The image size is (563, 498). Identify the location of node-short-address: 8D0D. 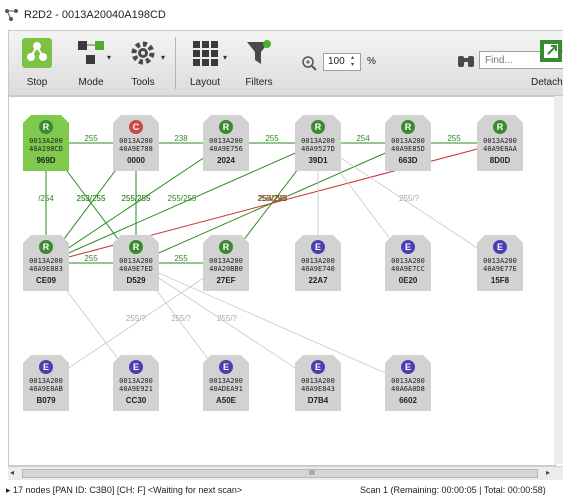
(500, 160).